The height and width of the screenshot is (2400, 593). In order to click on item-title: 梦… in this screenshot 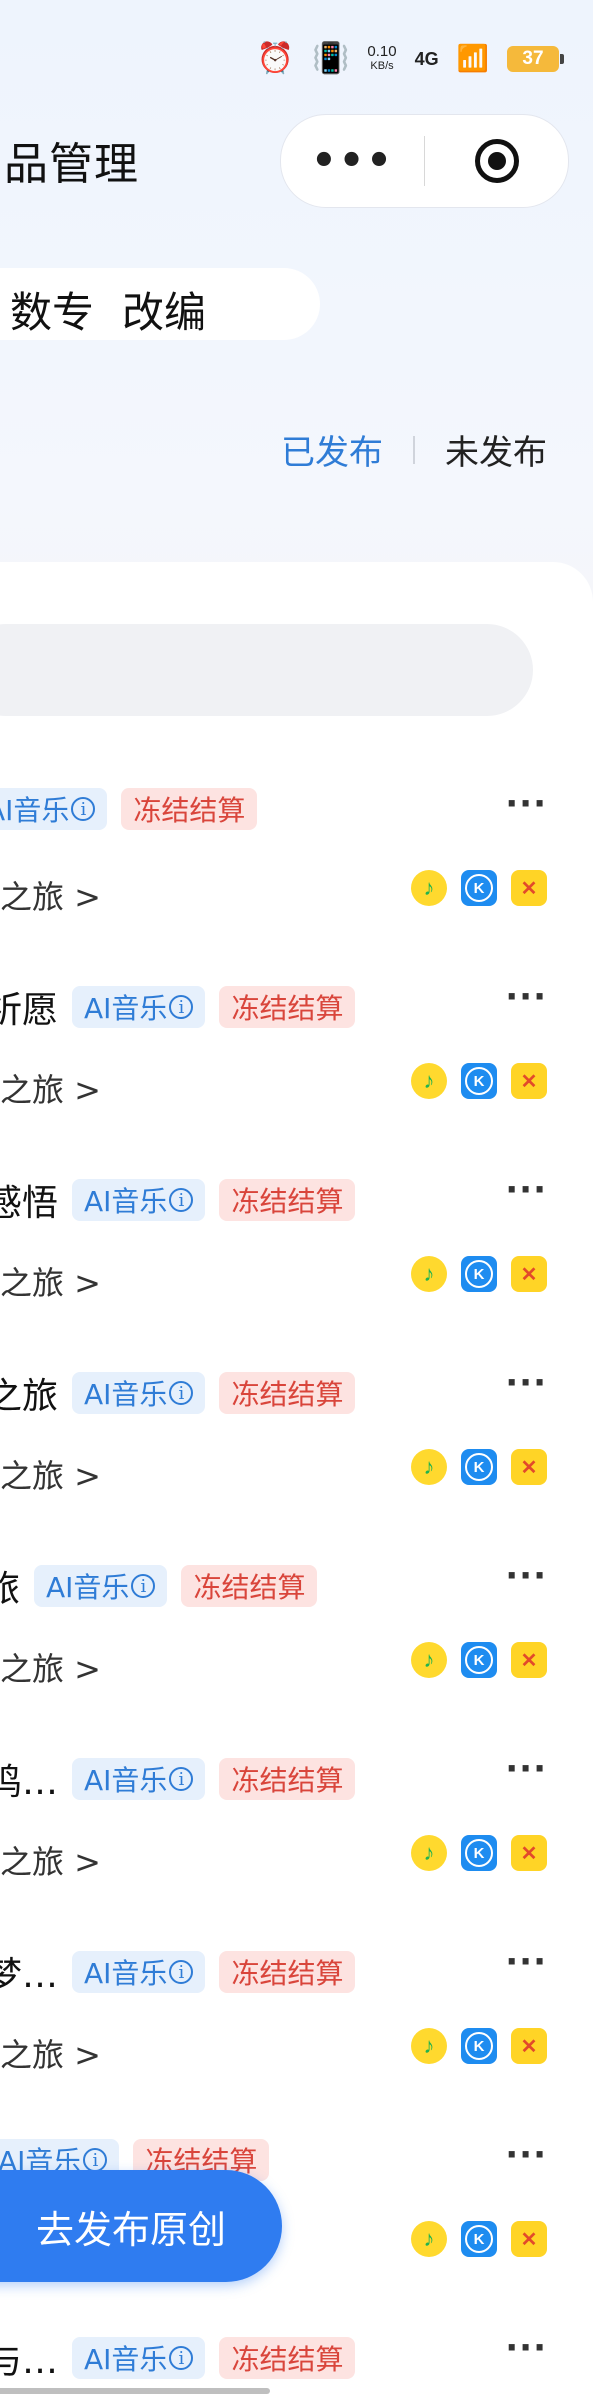, I will do `click(29, 1975)`.